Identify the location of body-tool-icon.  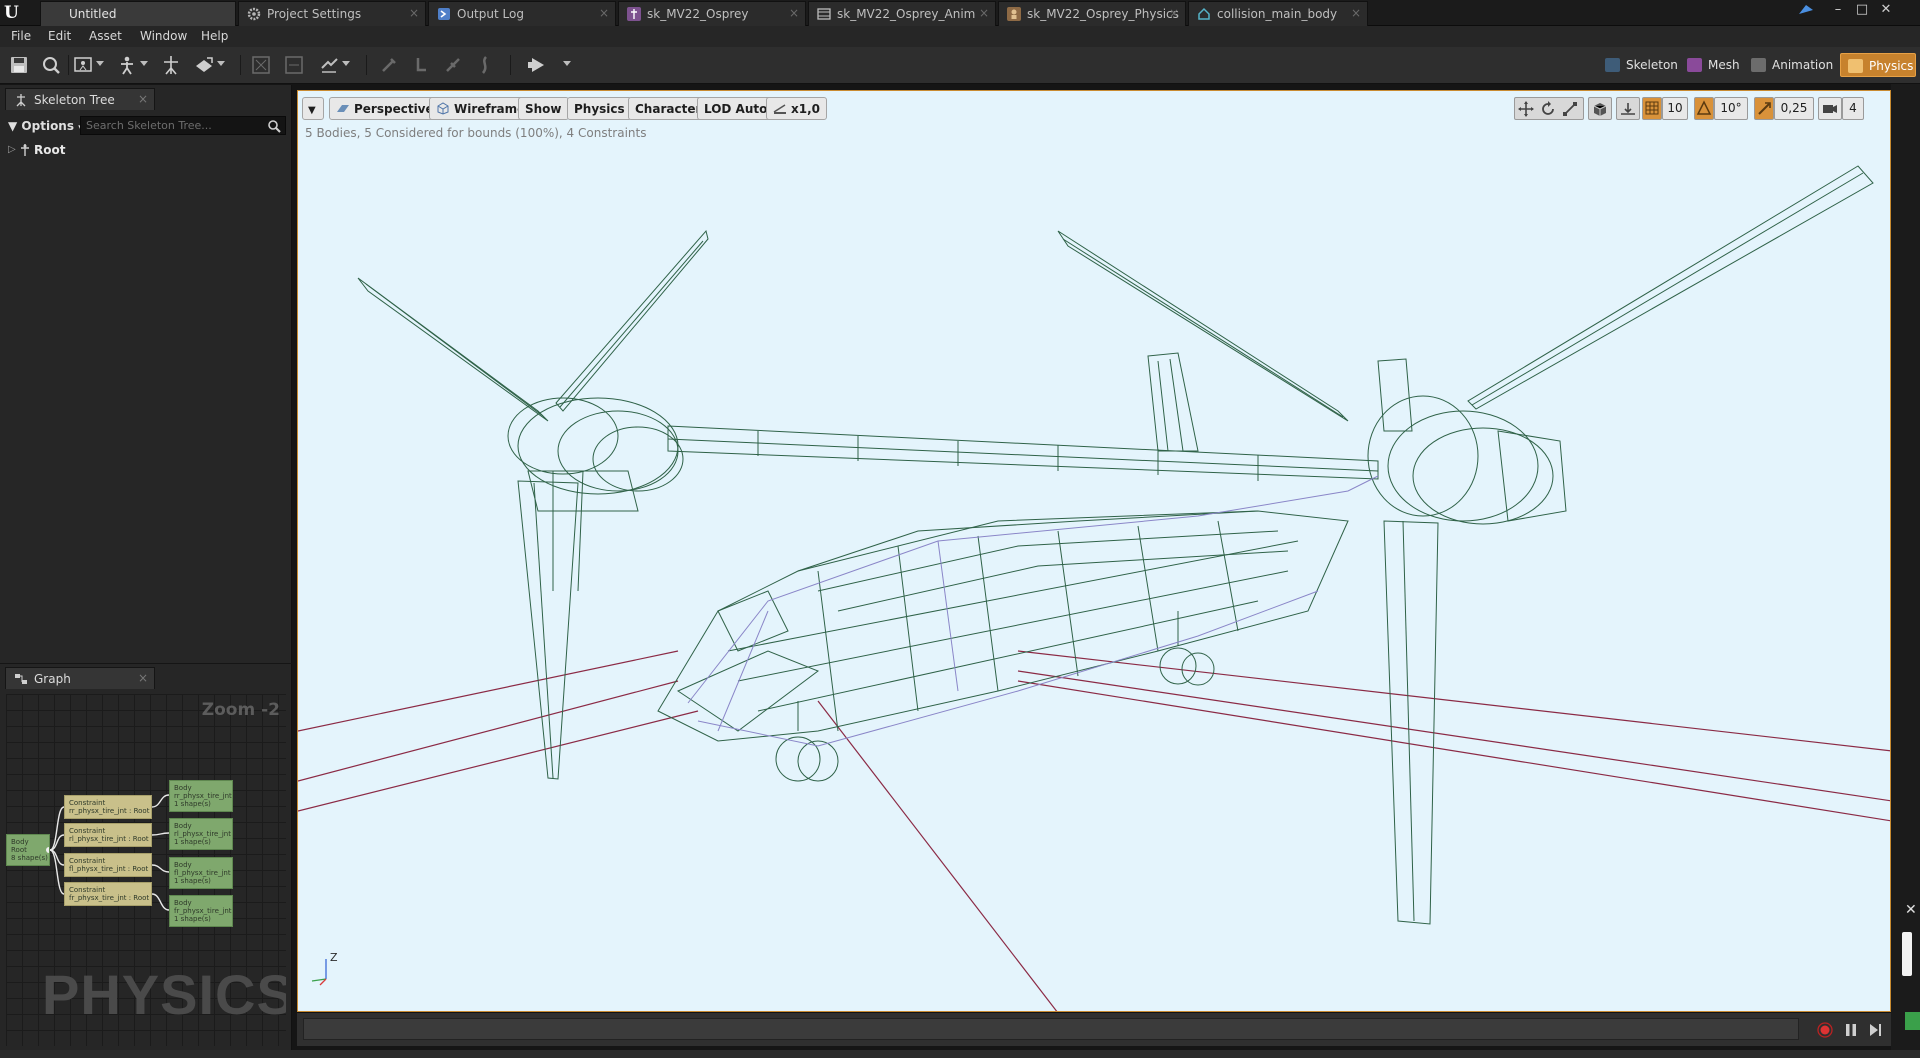
(389, 65).